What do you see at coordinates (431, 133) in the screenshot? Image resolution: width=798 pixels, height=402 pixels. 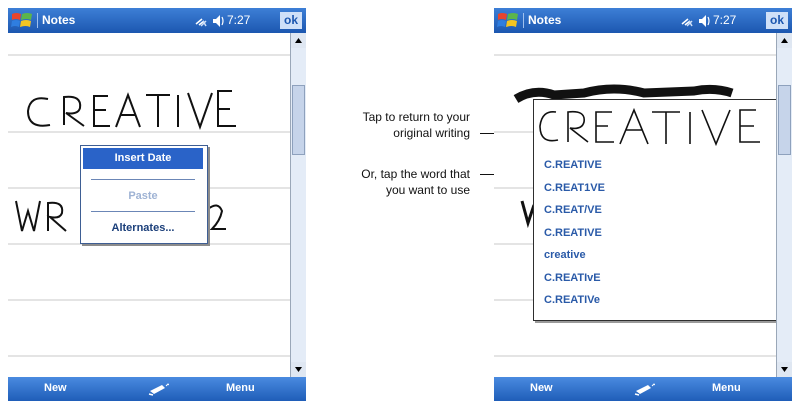 I see `callout-text: original writing` at bounding box center [431, 133].